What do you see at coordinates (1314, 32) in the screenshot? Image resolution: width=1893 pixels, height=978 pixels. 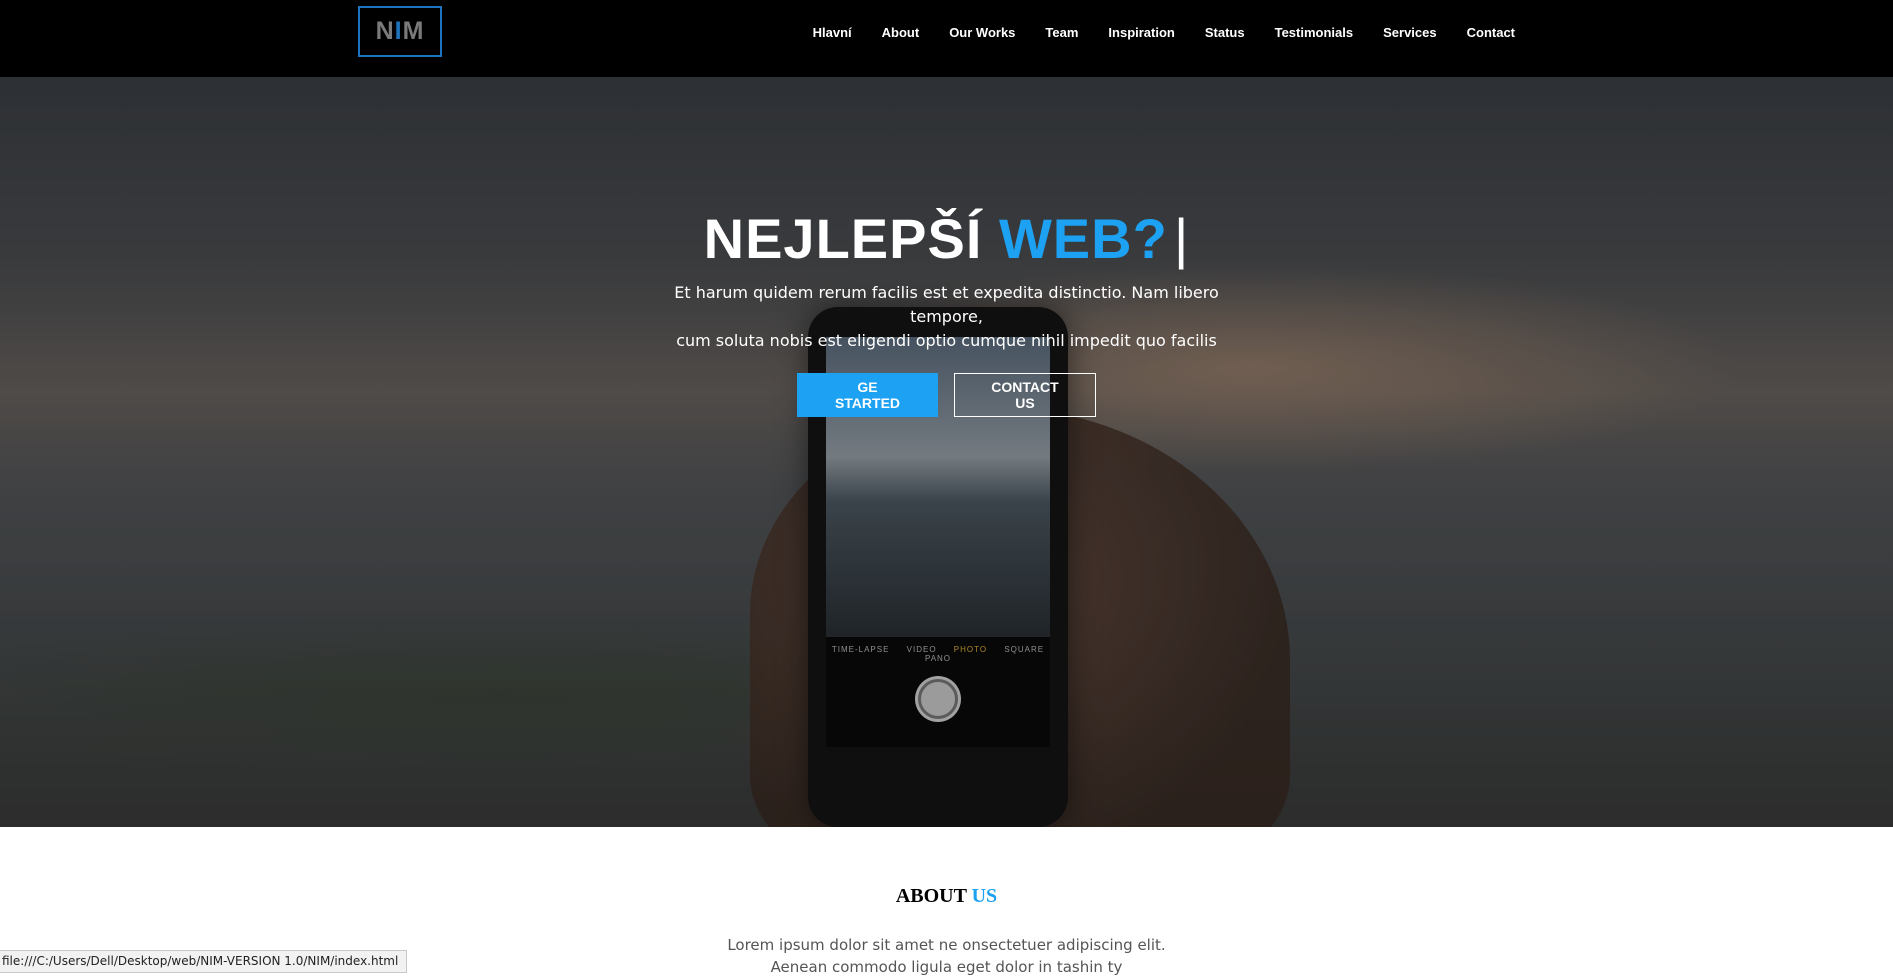 I see `nav-item-testimonials: Testimonials` at bounding box center [1314, 32].